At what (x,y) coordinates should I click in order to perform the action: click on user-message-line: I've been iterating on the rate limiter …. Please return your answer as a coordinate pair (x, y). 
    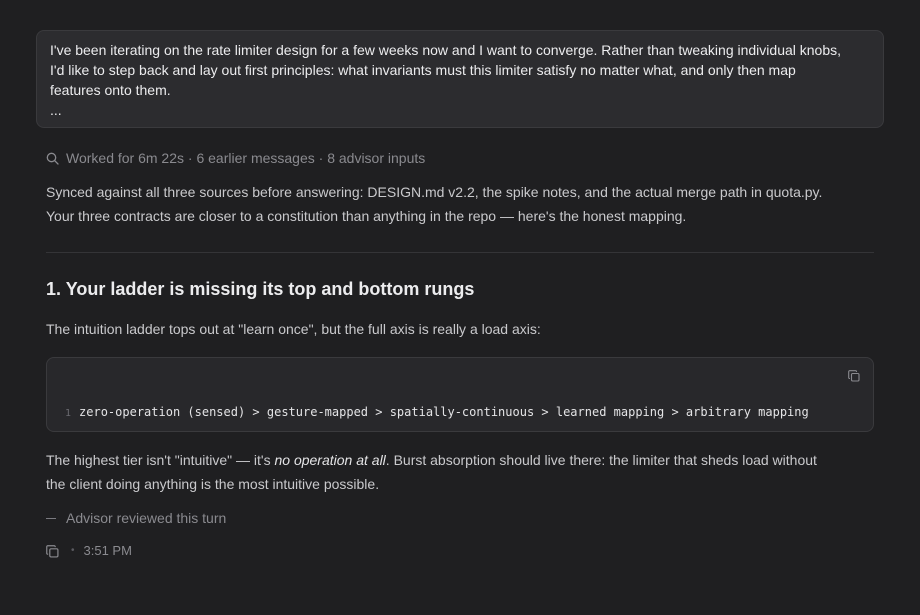
    Looking at the image, I should click on (446, 50).